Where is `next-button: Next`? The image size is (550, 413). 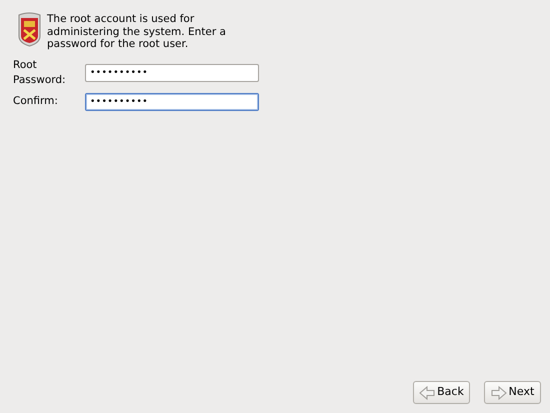 next-button: Next is located at coordinates (512, 392).